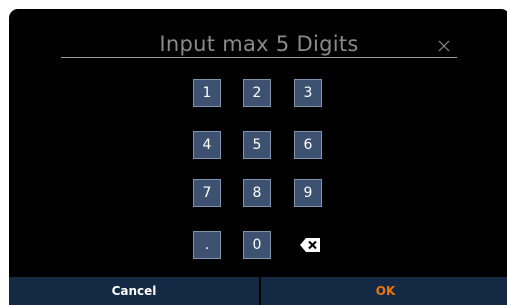 The width and height of the screenshot is (507, 305). Describe the element at coordinates (384, 291) in the screenshot. I see `ok-button: OK` at that location.